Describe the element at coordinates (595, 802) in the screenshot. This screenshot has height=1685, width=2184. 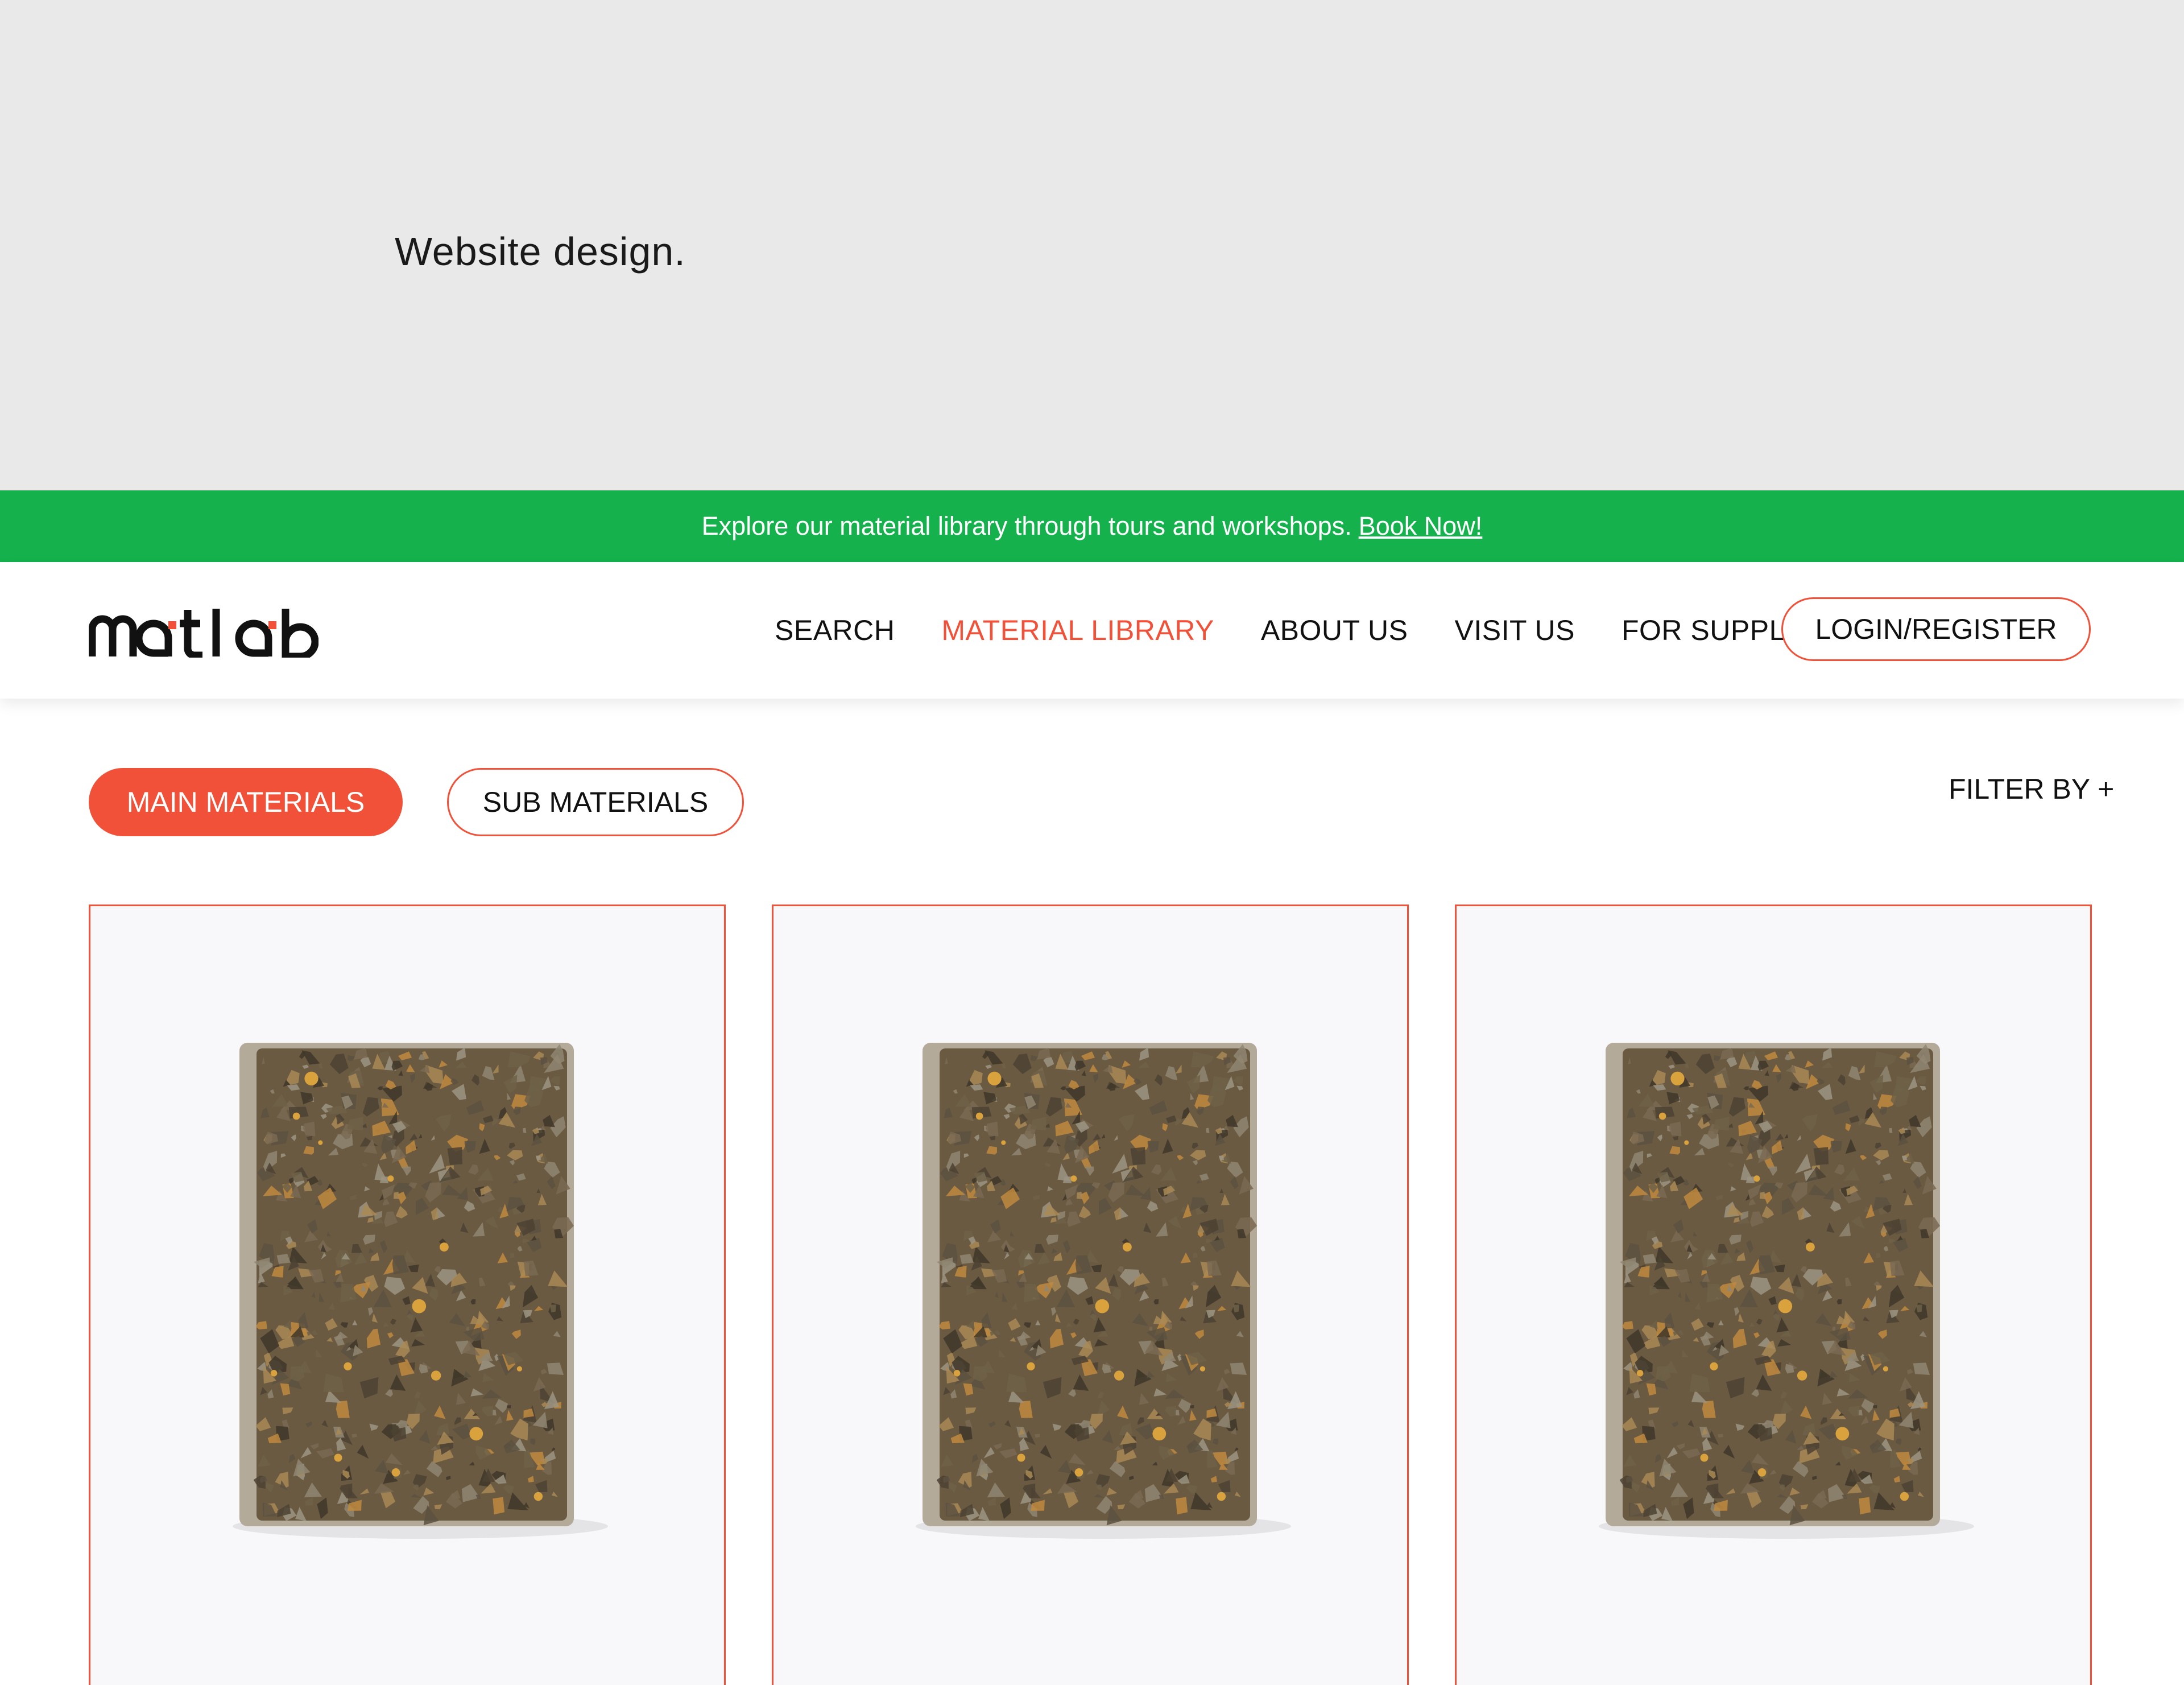
I see `sub-materials-tab: SUB MATERIALS` at that location.